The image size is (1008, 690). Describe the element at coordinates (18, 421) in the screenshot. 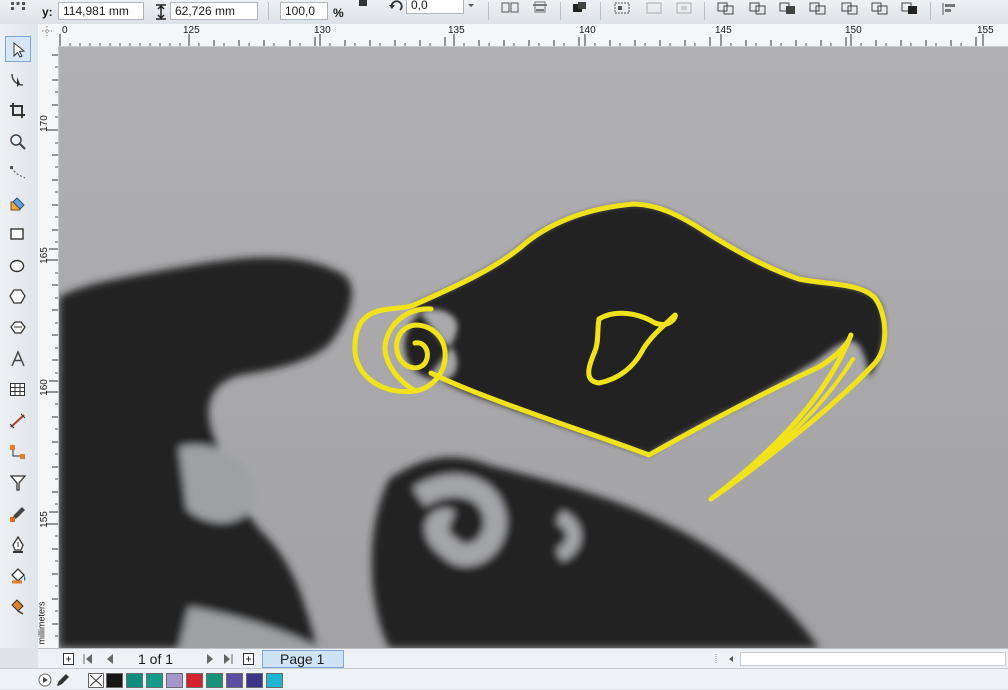

I see `dimension-tool-icon` at that location.